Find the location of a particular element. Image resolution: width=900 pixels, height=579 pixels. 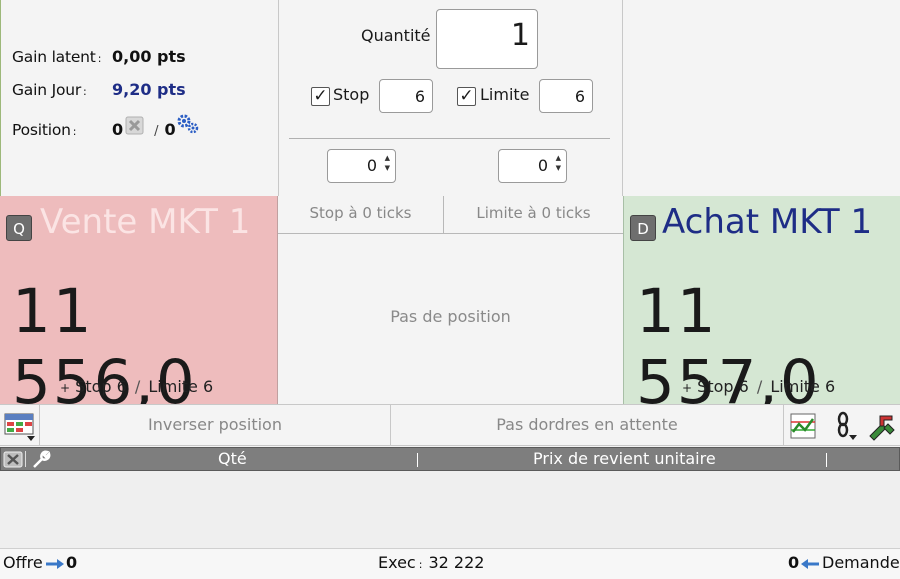

position-value: 0 is located at coordinates (118, 129).